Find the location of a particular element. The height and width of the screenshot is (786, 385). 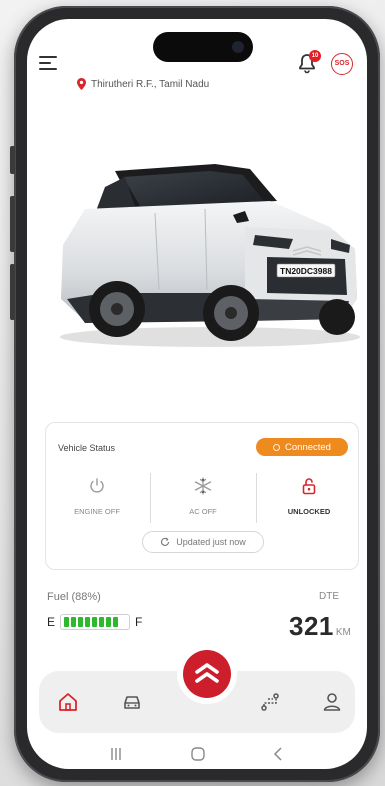

snowflake-icon is located at coordinates (203, 486).